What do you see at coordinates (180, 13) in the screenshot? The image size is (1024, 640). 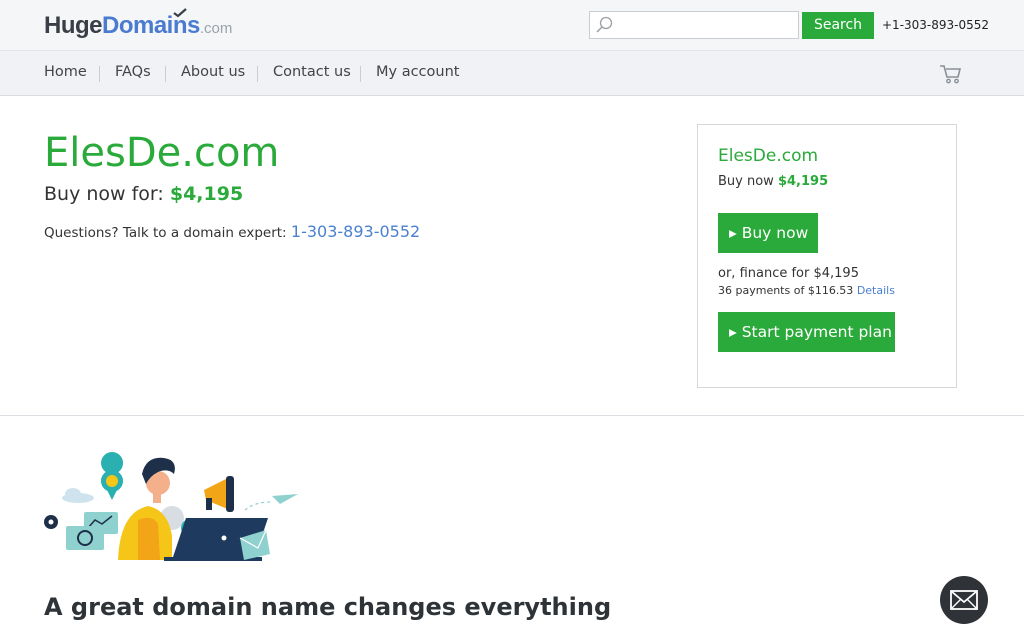 I see `checkmark-icon` at bounding box center [180, 13].